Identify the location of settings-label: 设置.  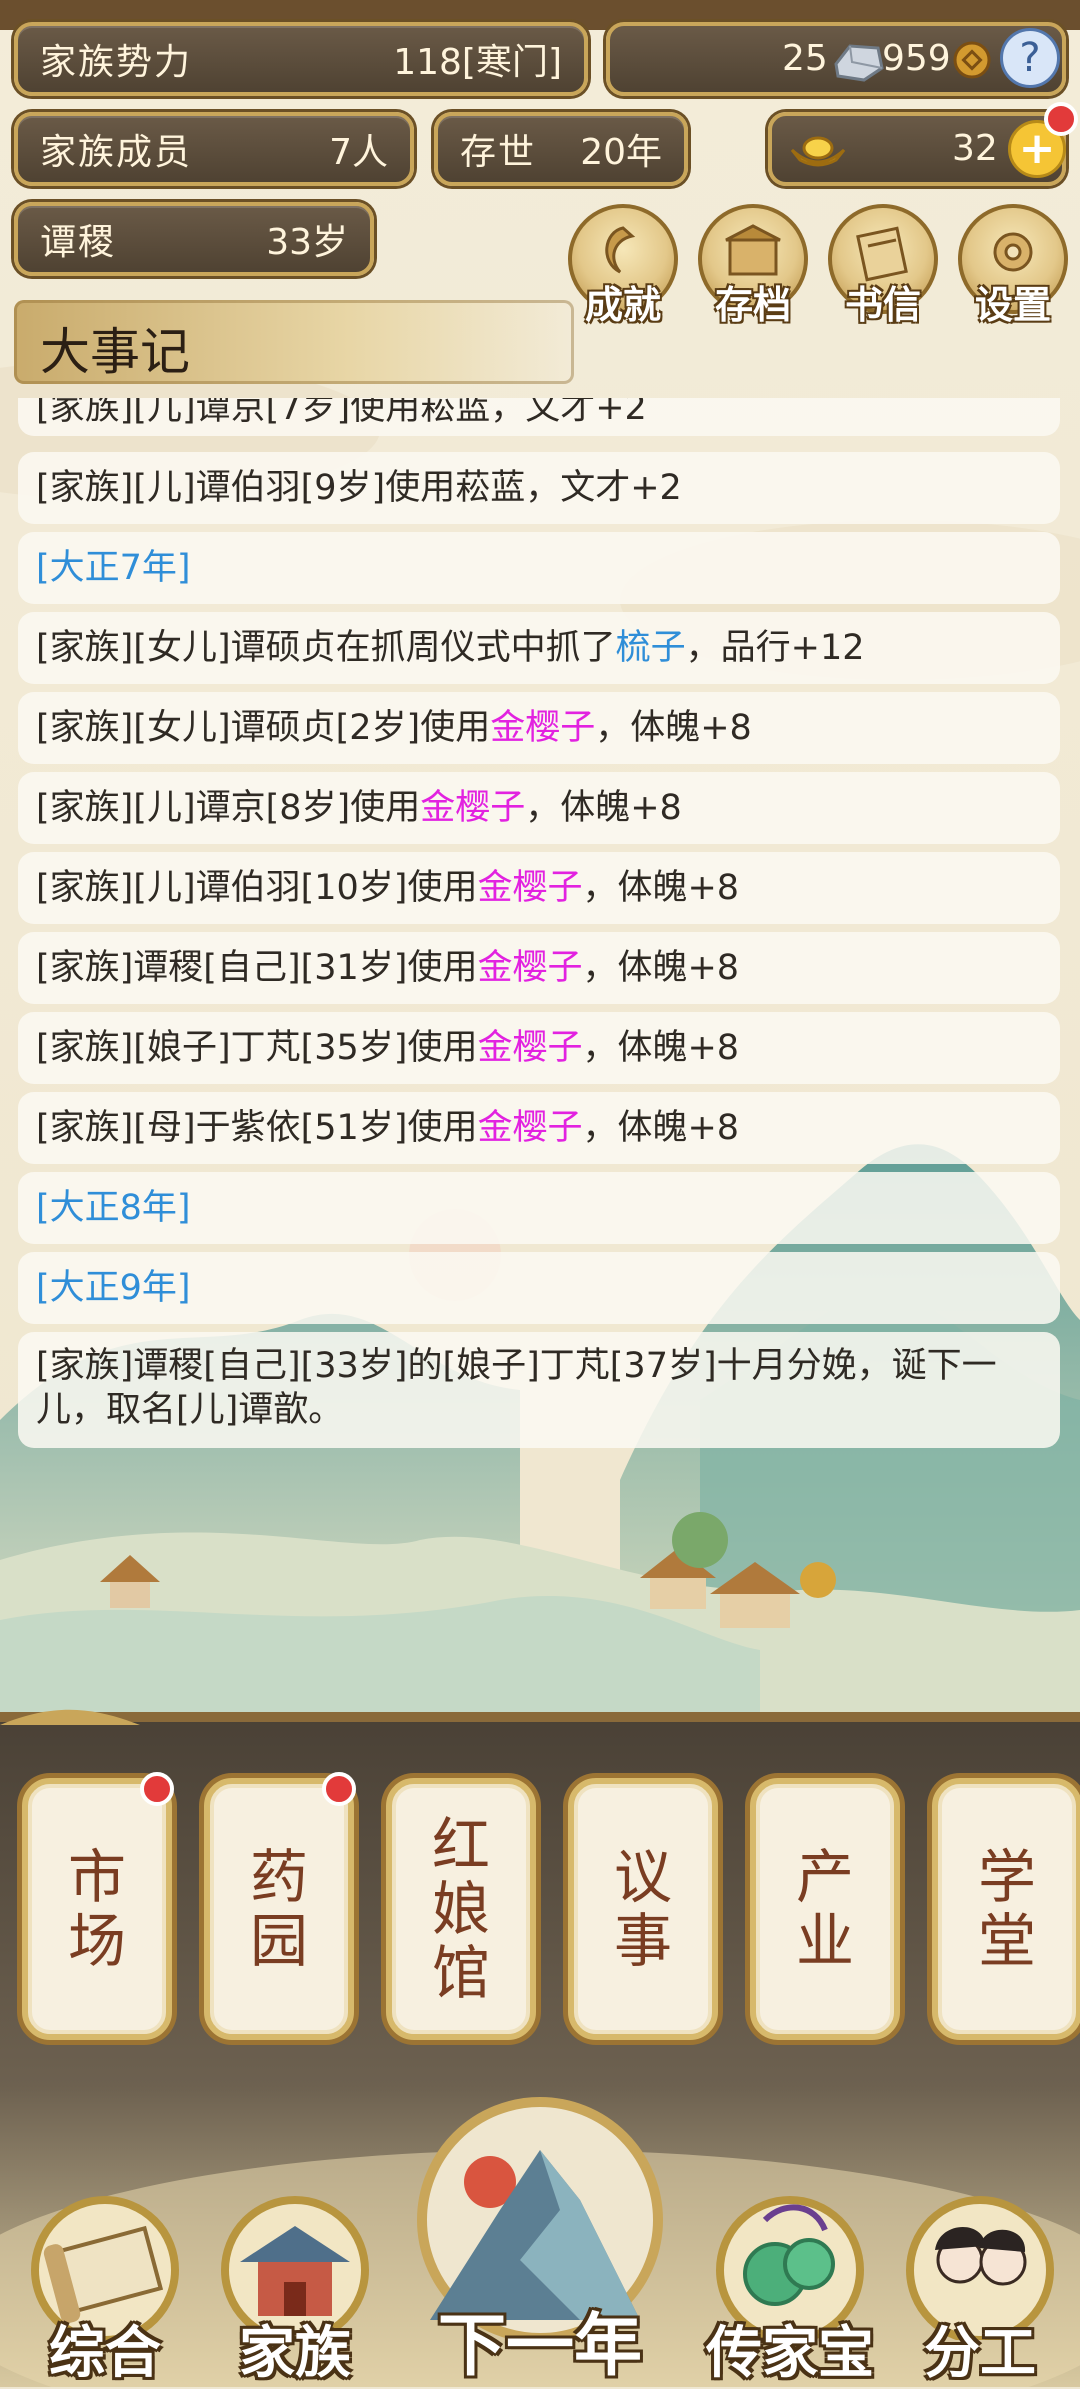
(1012, 305).